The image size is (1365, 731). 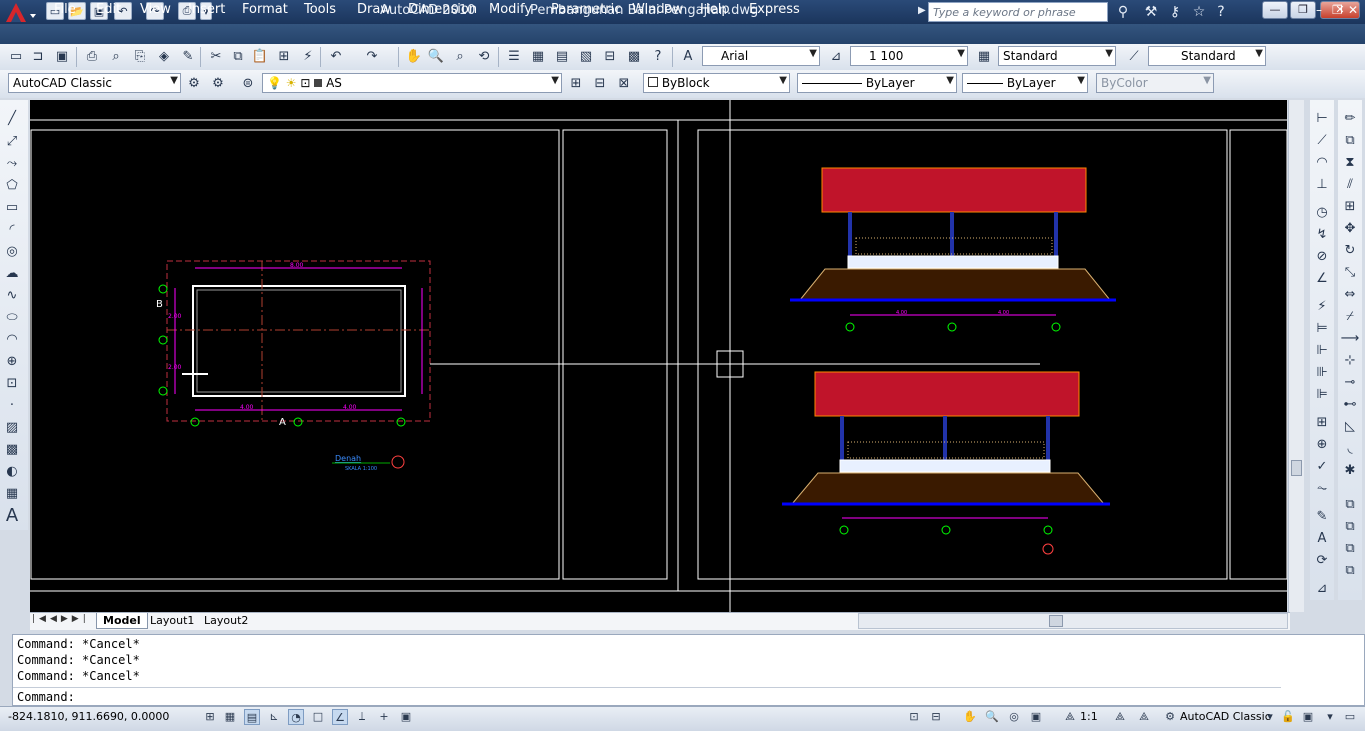 What do you see at coordinates (1225, 716) in the screenshot?
I see `workspace-status: AutoCAD Classic` at bounding box center [1225, 716].